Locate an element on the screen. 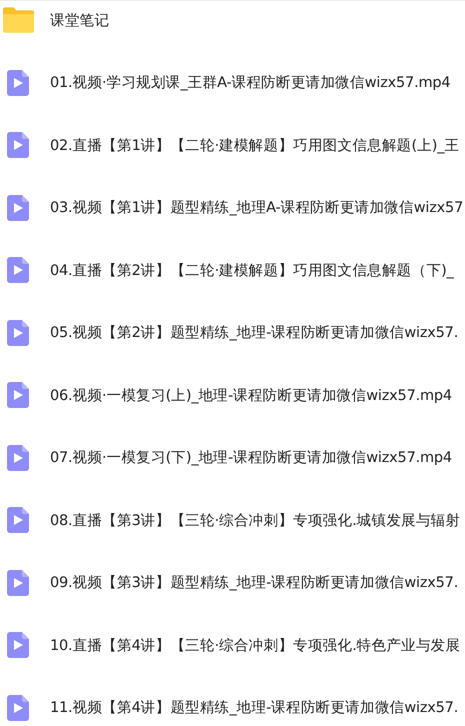  file-name: 08.直播【第3讲】【三轮·综合冲刺】专项强化.城镇发展与辐射 is located at coordinates (255, 520).